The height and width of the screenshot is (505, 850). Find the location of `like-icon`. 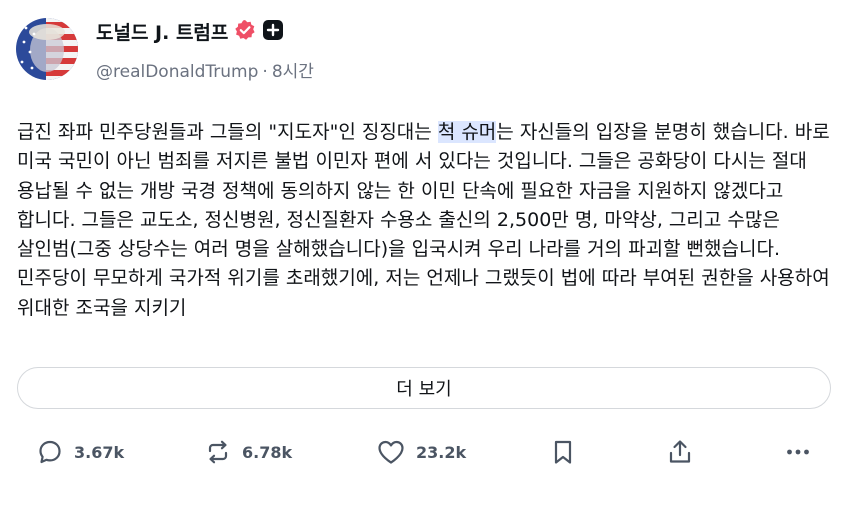

like-icon is located at coordinates (391, 452).